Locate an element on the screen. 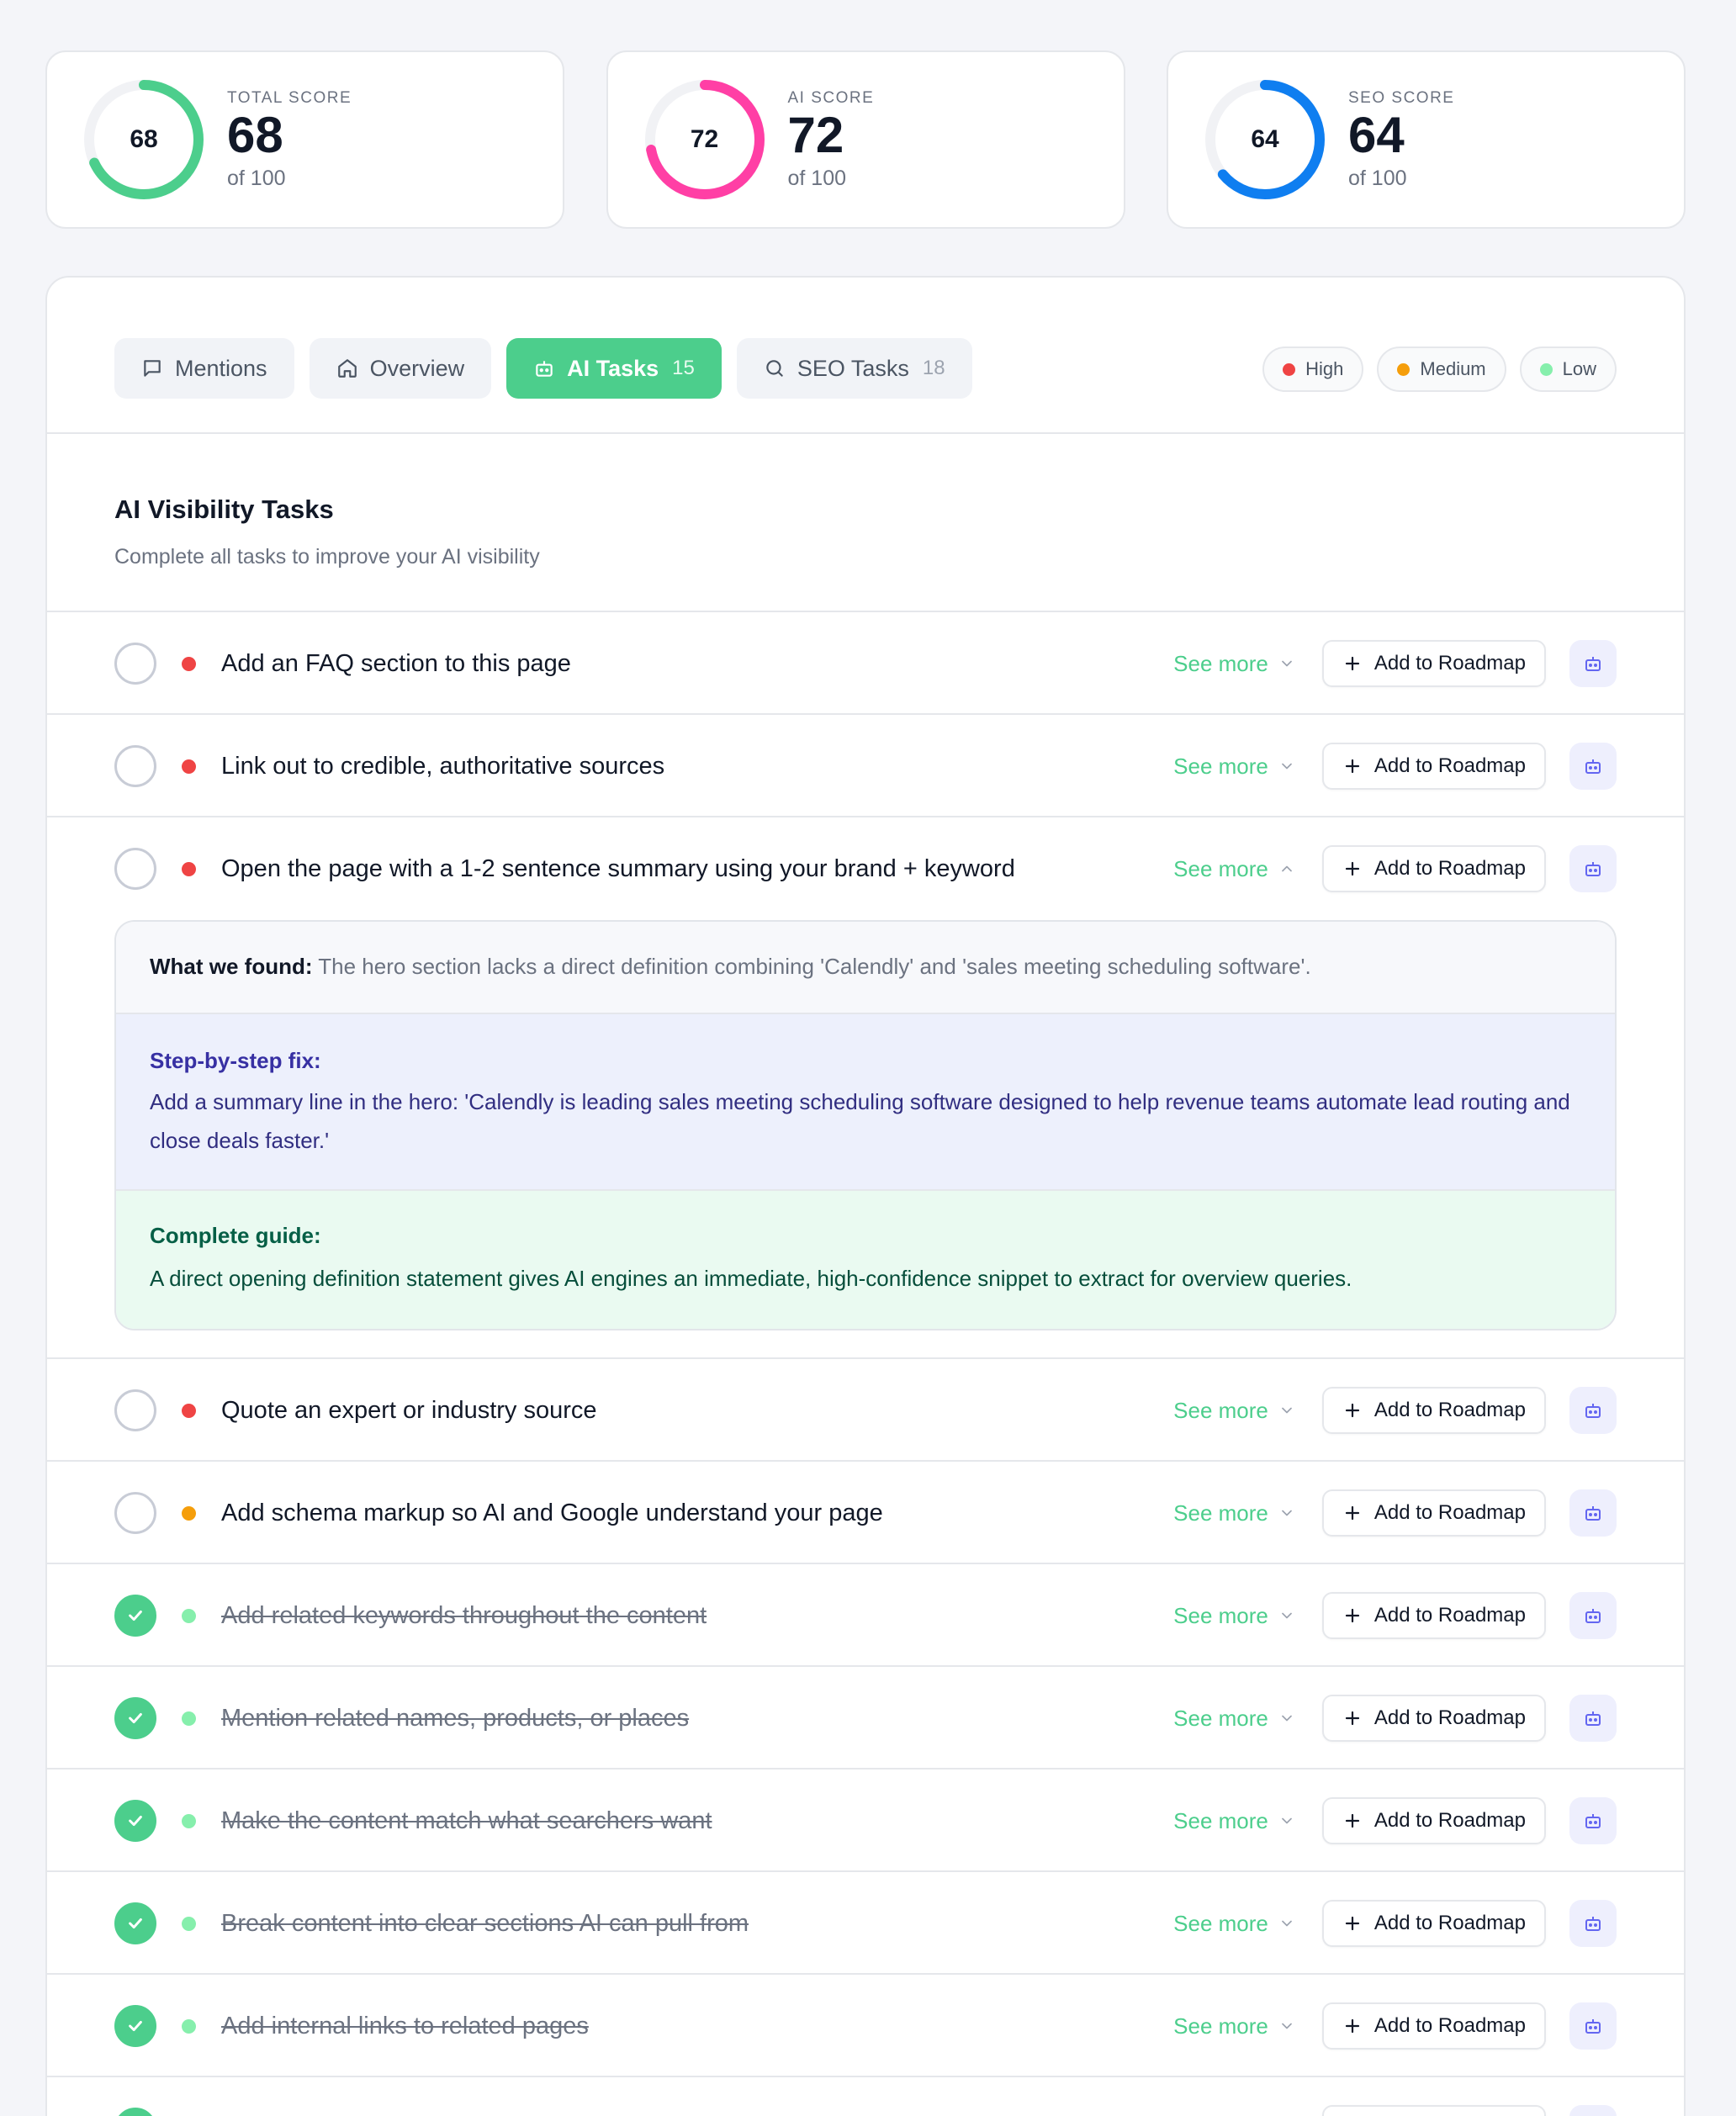 This screenshot has width=1736, height=2116. tab-seo-tasks: SEO Tasks 18 is located at coordinates (854, 368).